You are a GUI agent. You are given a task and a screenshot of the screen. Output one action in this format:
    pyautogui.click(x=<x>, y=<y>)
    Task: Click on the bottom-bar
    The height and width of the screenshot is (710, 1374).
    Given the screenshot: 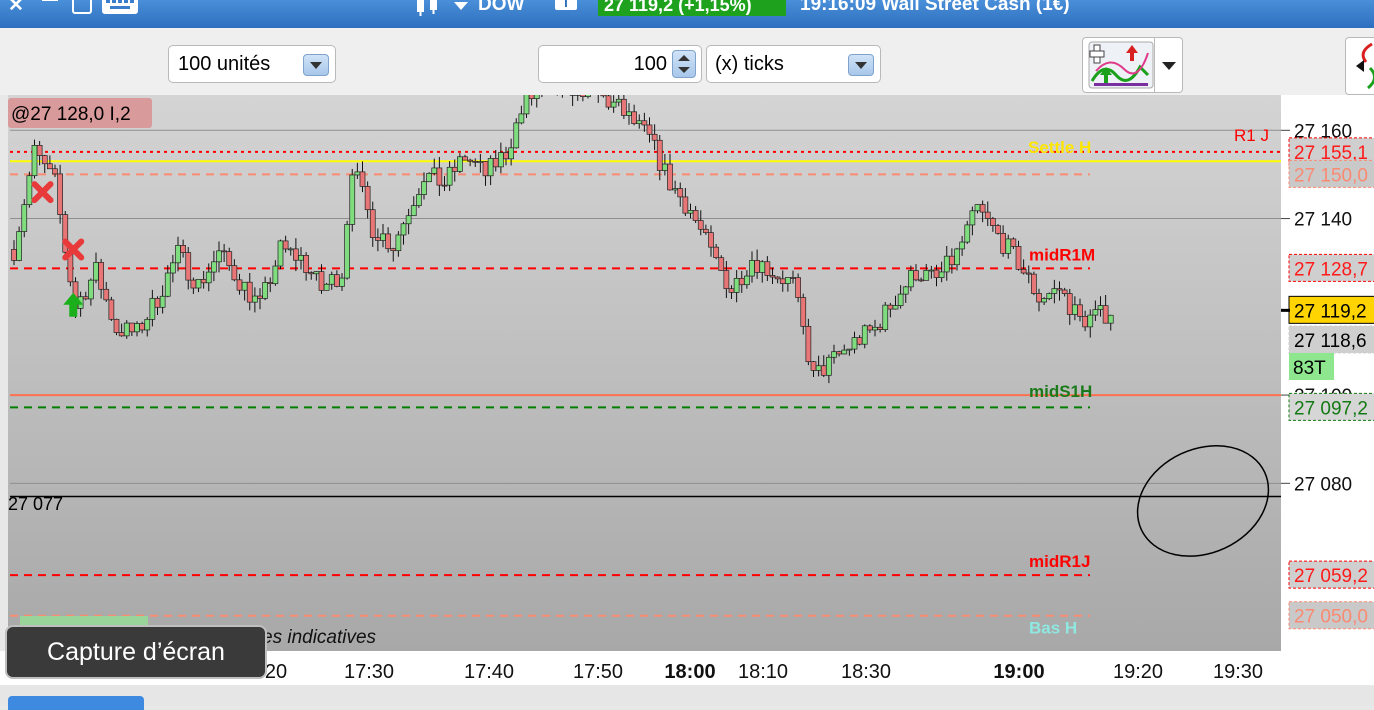 What is the action you would take?
    pyautogui.click(x=687, y=696)
    